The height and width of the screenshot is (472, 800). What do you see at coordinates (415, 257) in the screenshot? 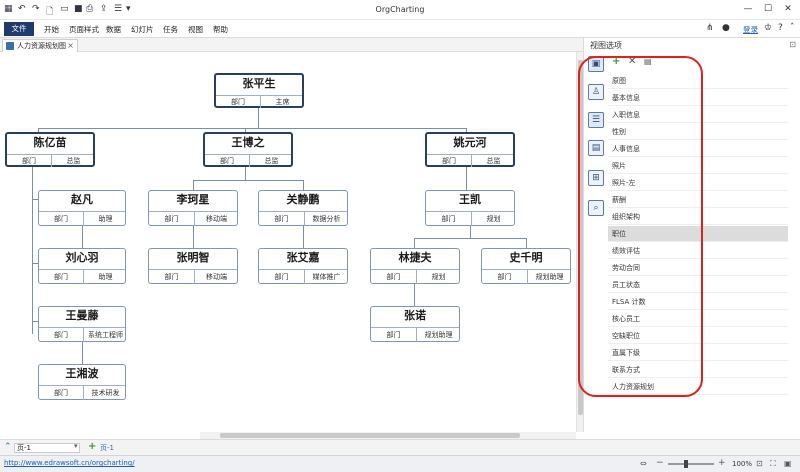
I see `node-name: 林捷夫` at bounding box center [415, 257].